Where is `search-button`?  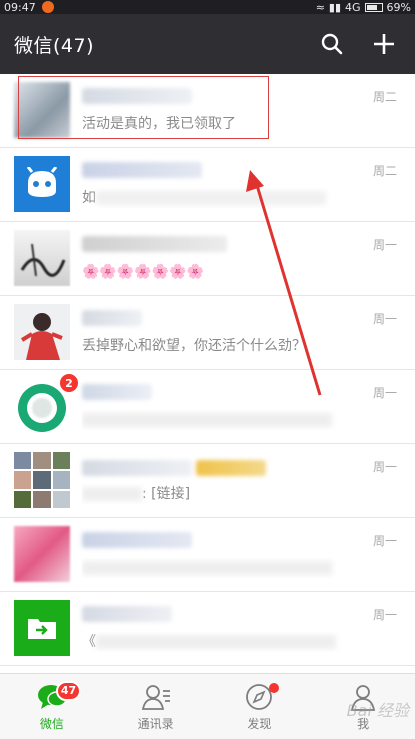 search-button is located at coordinates (332, 44).